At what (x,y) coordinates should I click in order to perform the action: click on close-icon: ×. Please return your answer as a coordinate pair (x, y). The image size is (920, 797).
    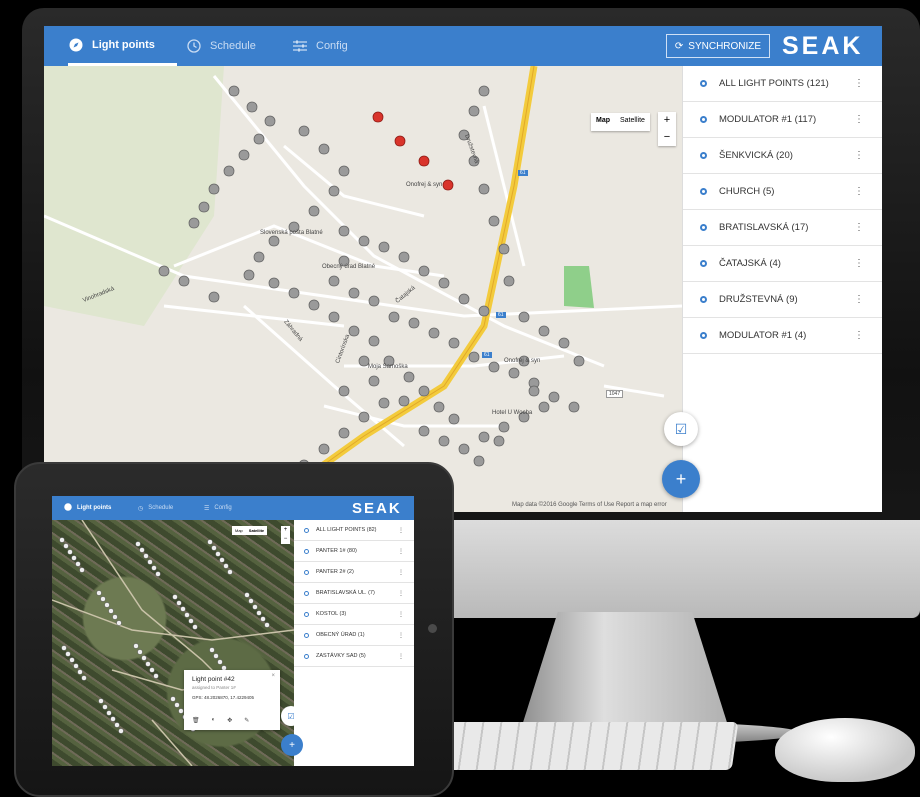
    Looking at the image, I should click on (273, 676).